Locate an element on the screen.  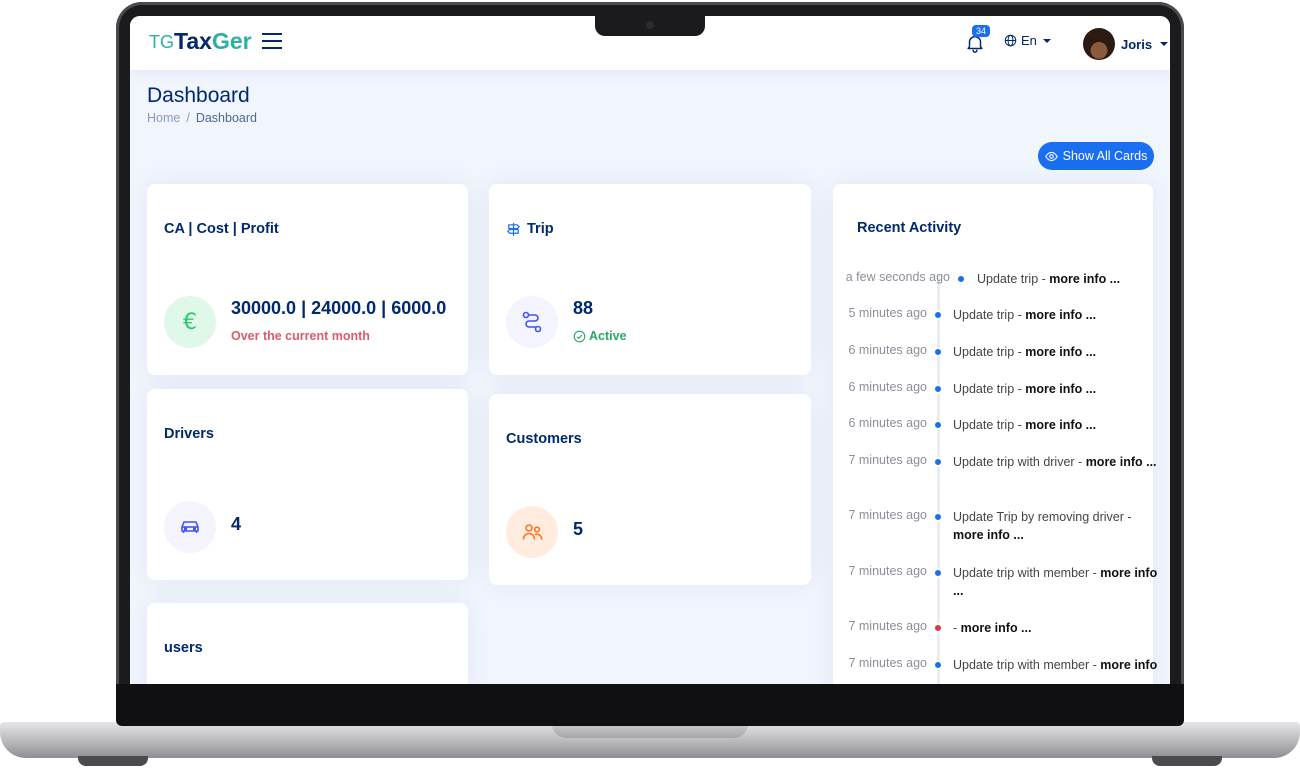
trip-card-title: Trip is located at coordinates (530, 229).